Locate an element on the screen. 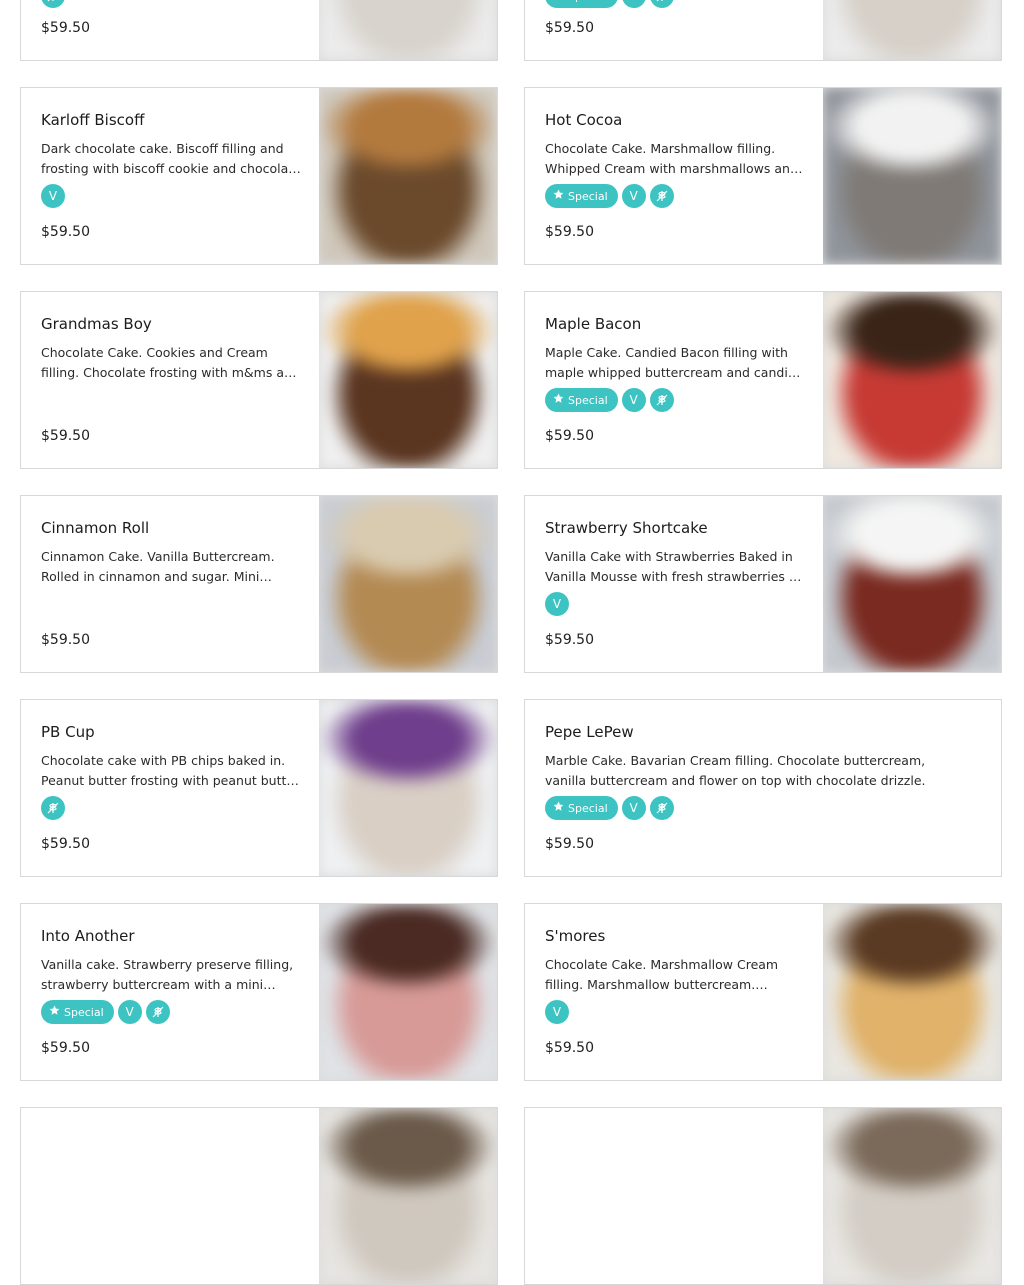 The width and height of the screenshot is (1024, 1285). item-name: Pepe LePew is located at coordinates (589, 732).